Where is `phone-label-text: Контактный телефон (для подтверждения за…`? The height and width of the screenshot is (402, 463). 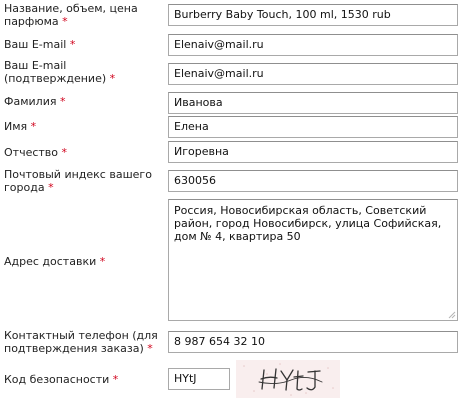 phone-label-text: Контактный телефон (для подтверждения за… is located at coordinates (81, 342).